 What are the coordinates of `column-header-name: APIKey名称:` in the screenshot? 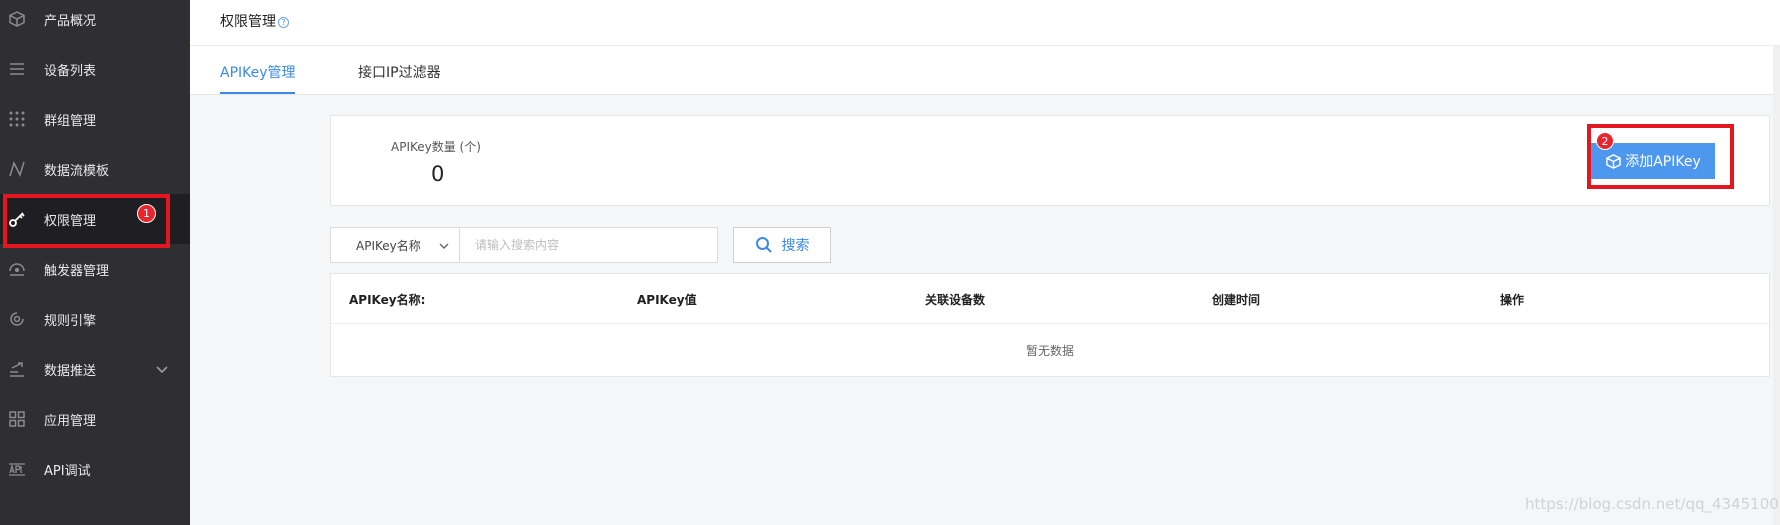 It's located at (387, 300).